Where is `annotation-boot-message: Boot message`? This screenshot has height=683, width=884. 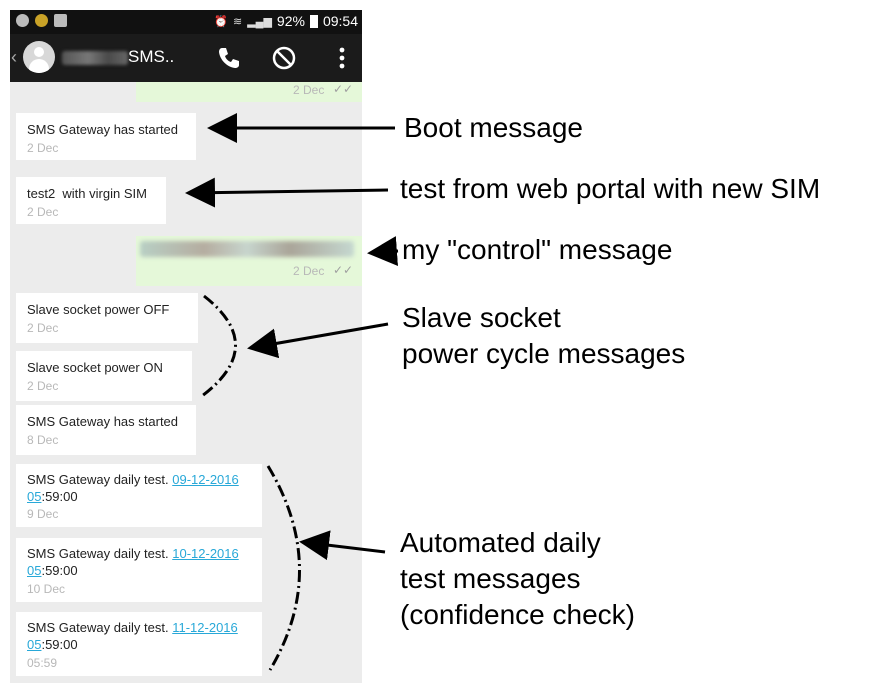 annotation-boot-message: Boot message is located at coordinates (493, 128).